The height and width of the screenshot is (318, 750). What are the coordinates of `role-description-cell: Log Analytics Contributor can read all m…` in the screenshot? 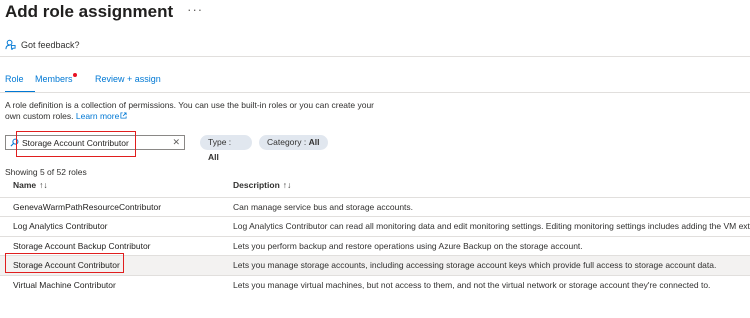 It's located at (491, 226).